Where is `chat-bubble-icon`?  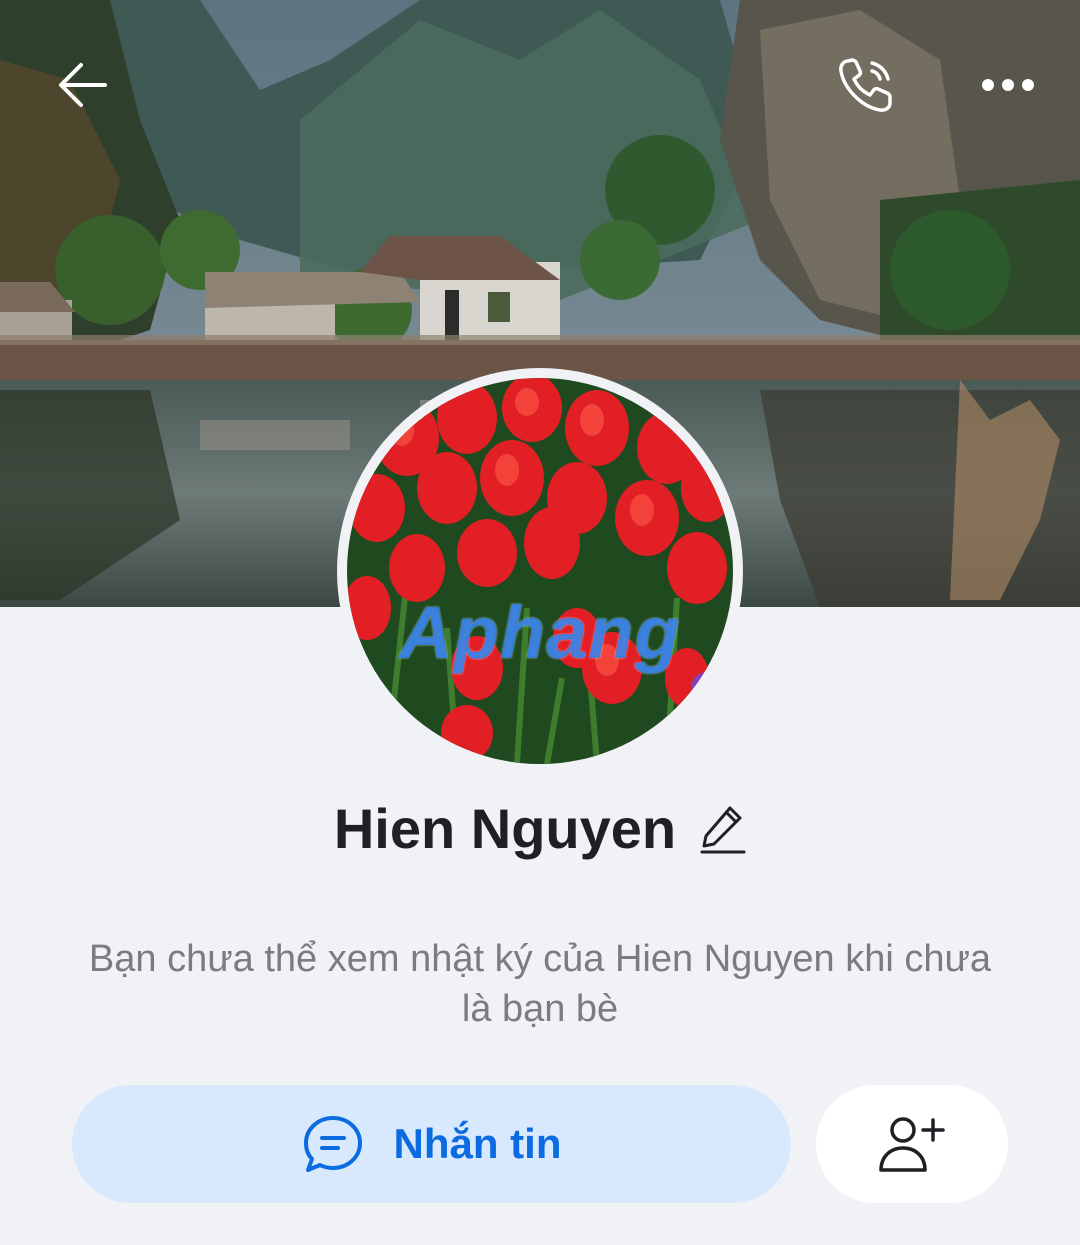 chat-bubble-icon is located at coordinates (332, 1144).